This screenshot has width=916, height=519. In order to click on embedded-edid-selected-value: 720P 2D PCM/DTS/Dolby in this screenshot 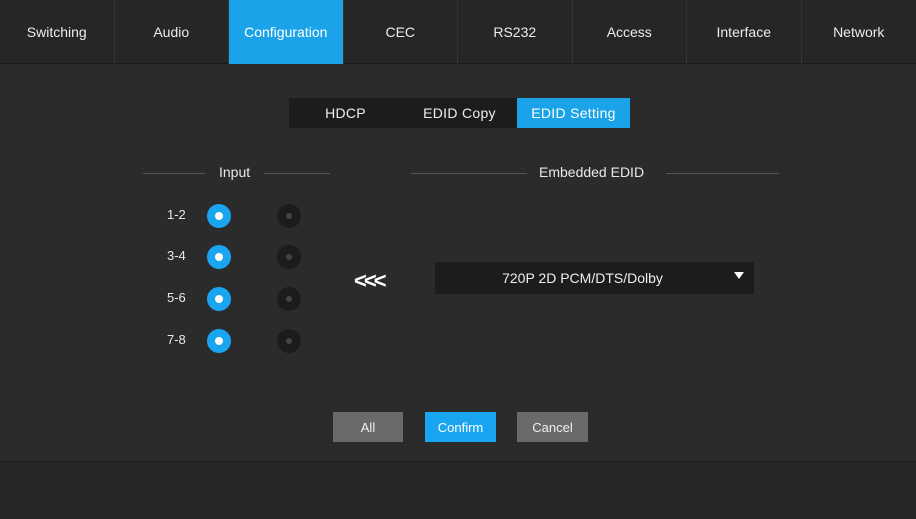, I will do `click(582, 278)`.